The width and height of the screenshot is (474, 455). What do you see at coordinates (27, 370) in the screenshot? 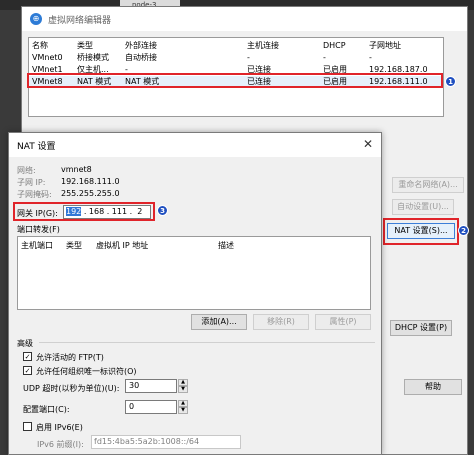
I see `allow-oui-checkbox: ✓` at bounding box center [27, 370].